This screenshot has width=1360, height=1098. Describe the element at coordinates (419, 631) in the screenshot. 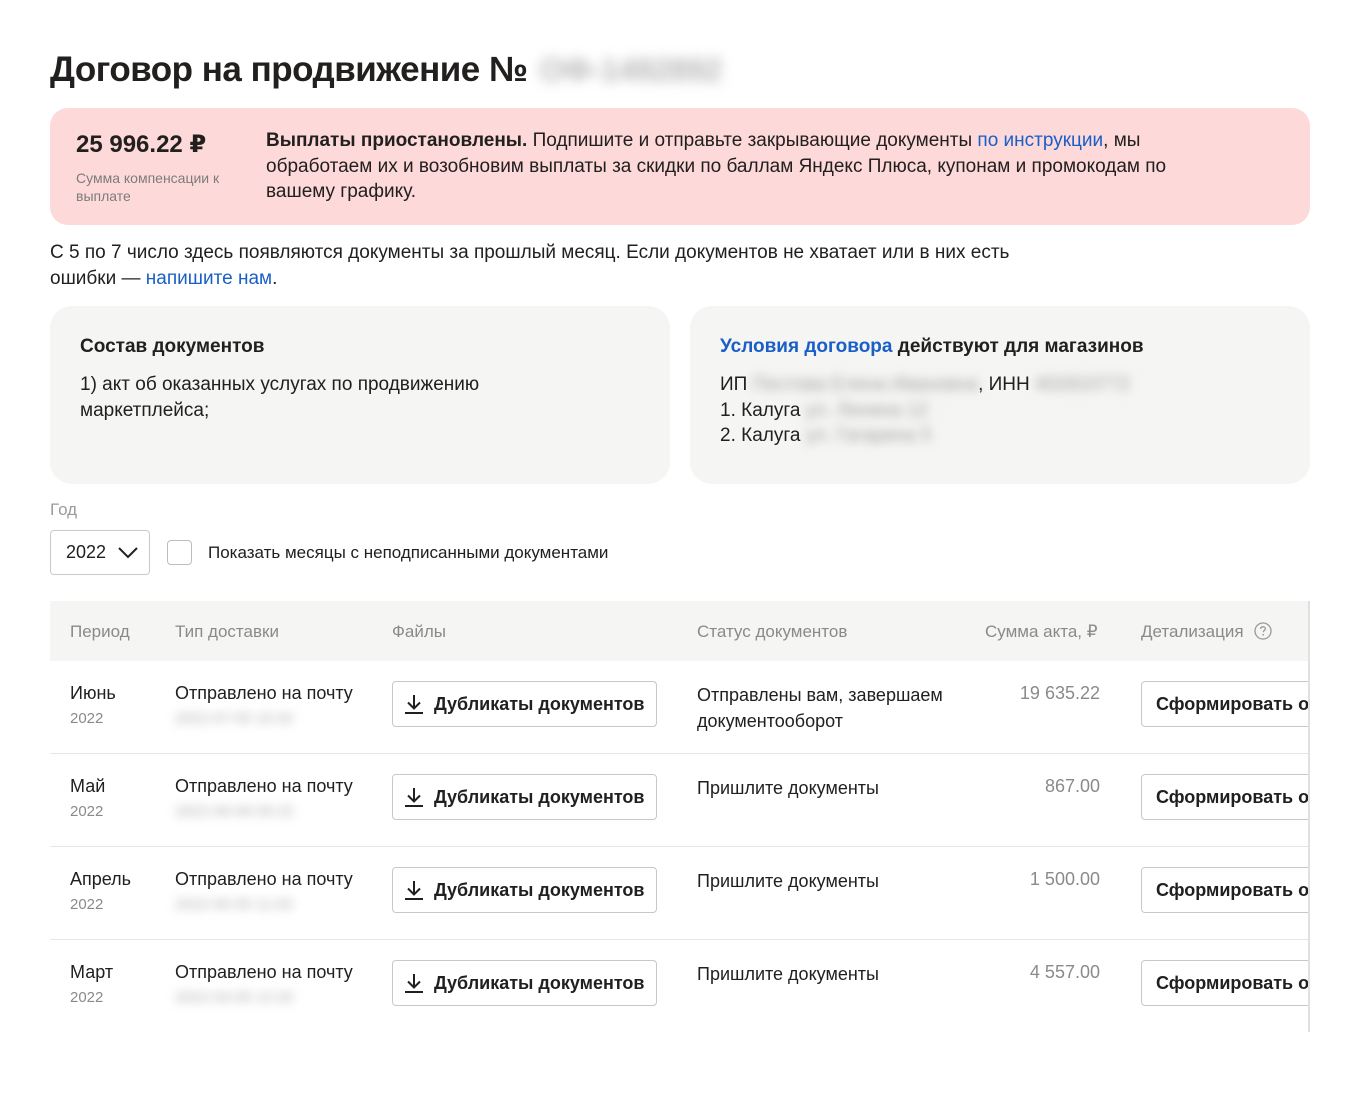

I see `header-files: Файлы` at that location.